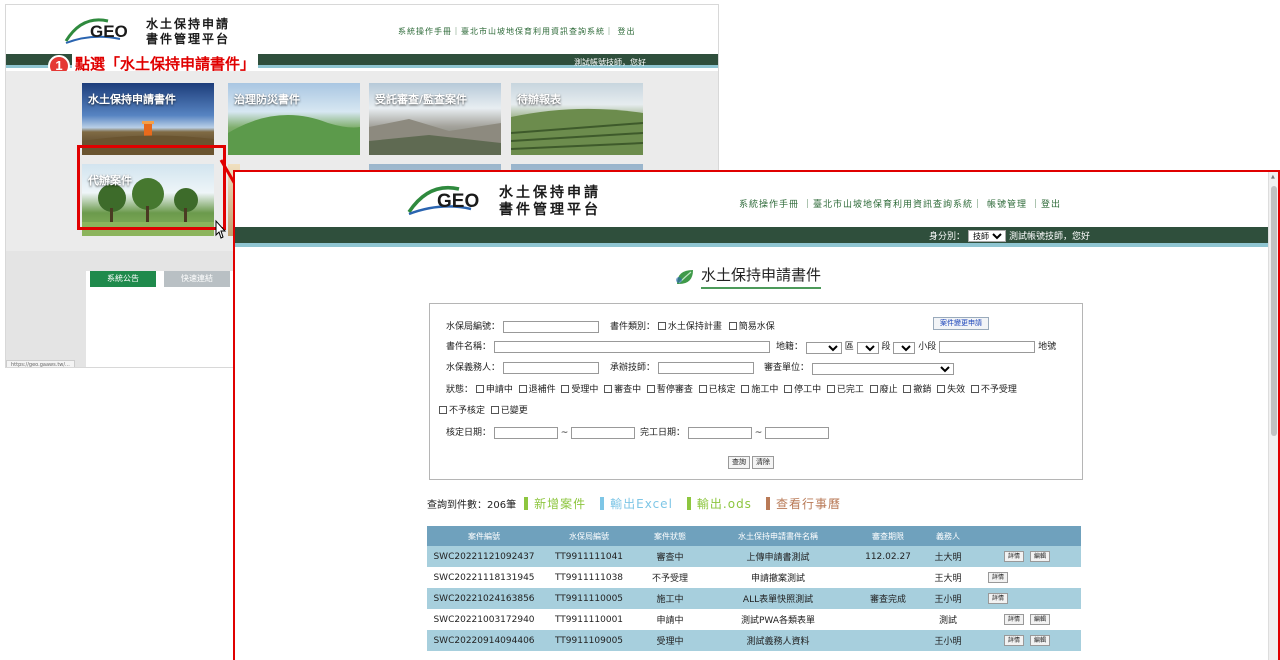 The height and width of the screenshot is (660, 1280). Describe the element at coordinates (550, 367) in the screenshot. I see `obligor-input` at that location.